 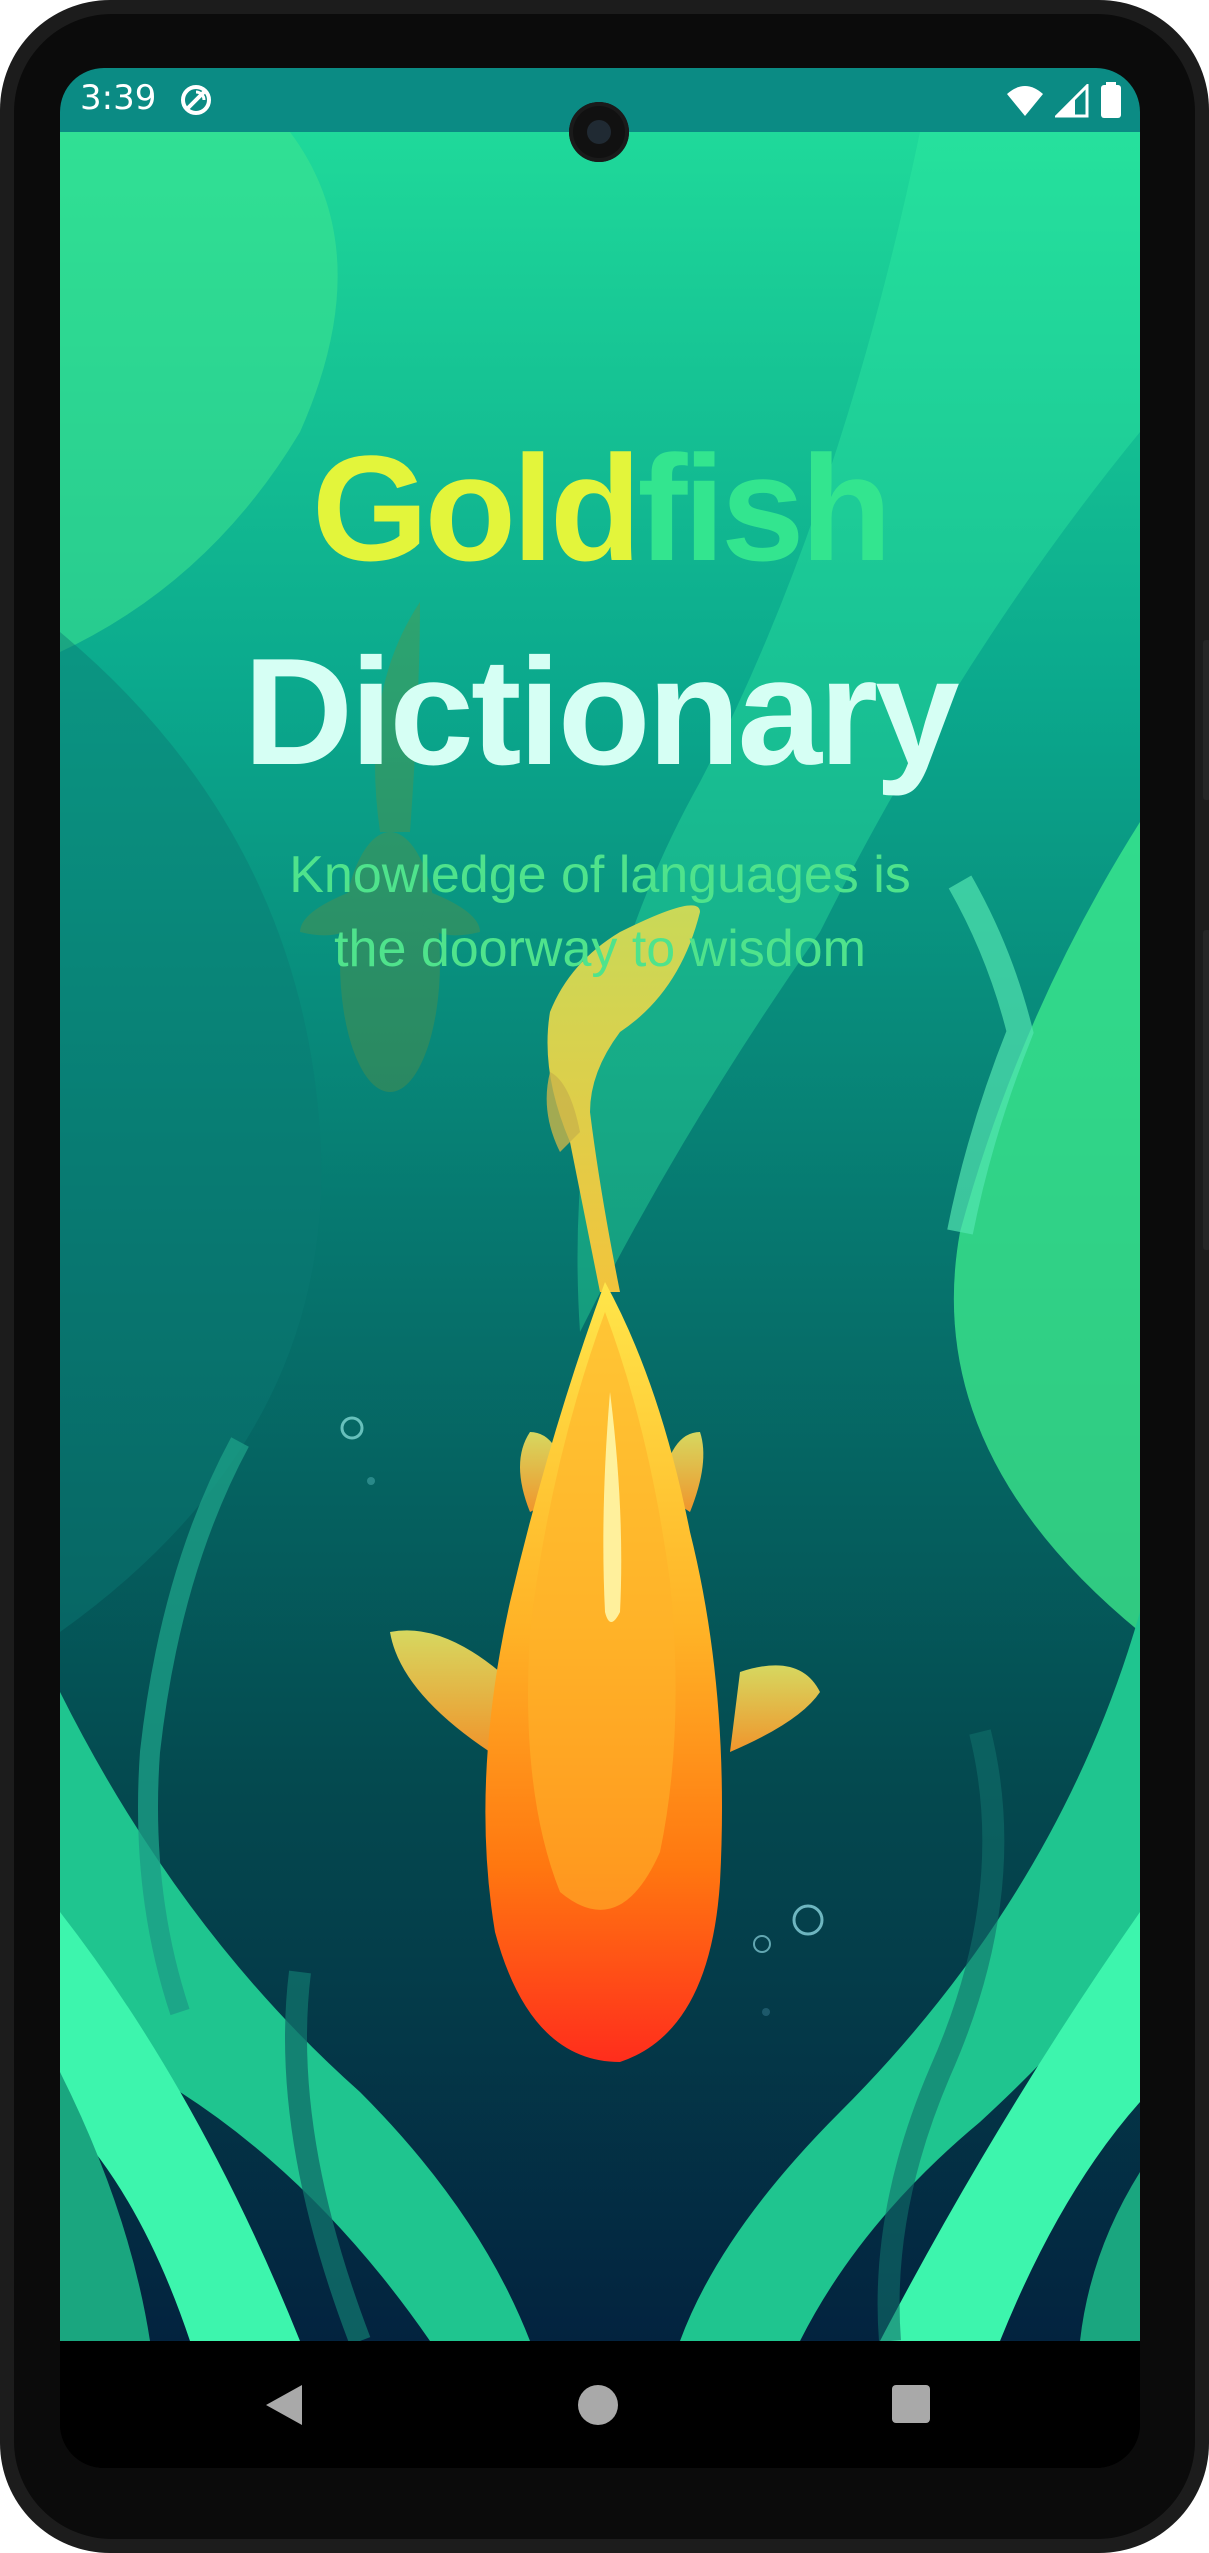 I want to click on back-icon, so click(x=284, y=2405).